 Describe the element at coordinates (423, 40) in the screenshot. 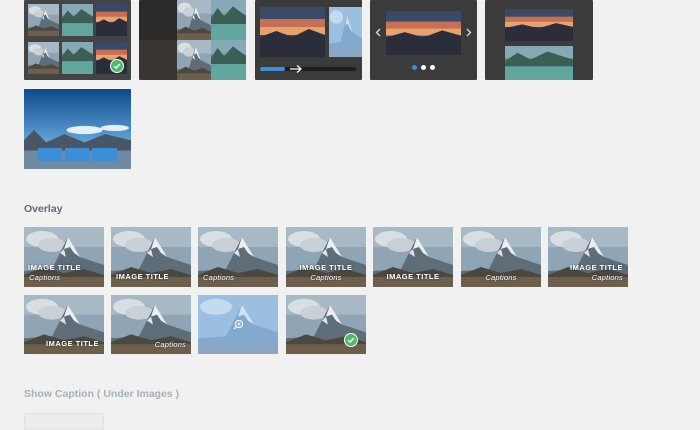

I see `layout-option-carousel` at that location.